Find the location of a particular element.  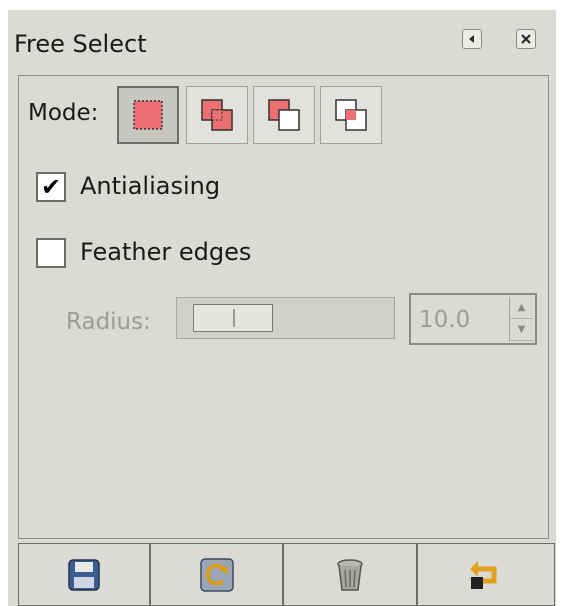

feather-edges-label: Feather edges is located at coordinates (165, 252).